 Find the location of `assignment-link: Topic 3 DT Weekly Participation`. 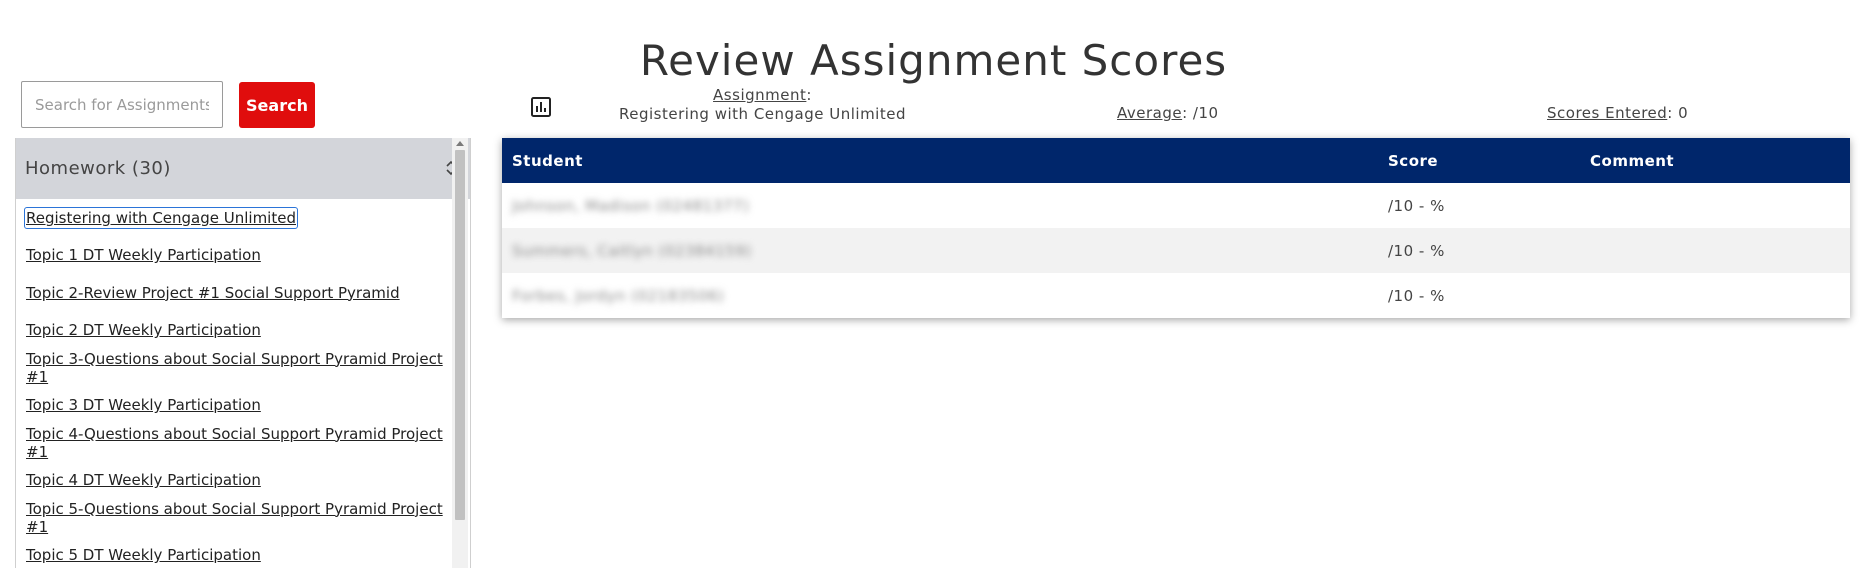

assignment-link: Topic 3 DT Weekly Participation is located at coordinates (143, 405).